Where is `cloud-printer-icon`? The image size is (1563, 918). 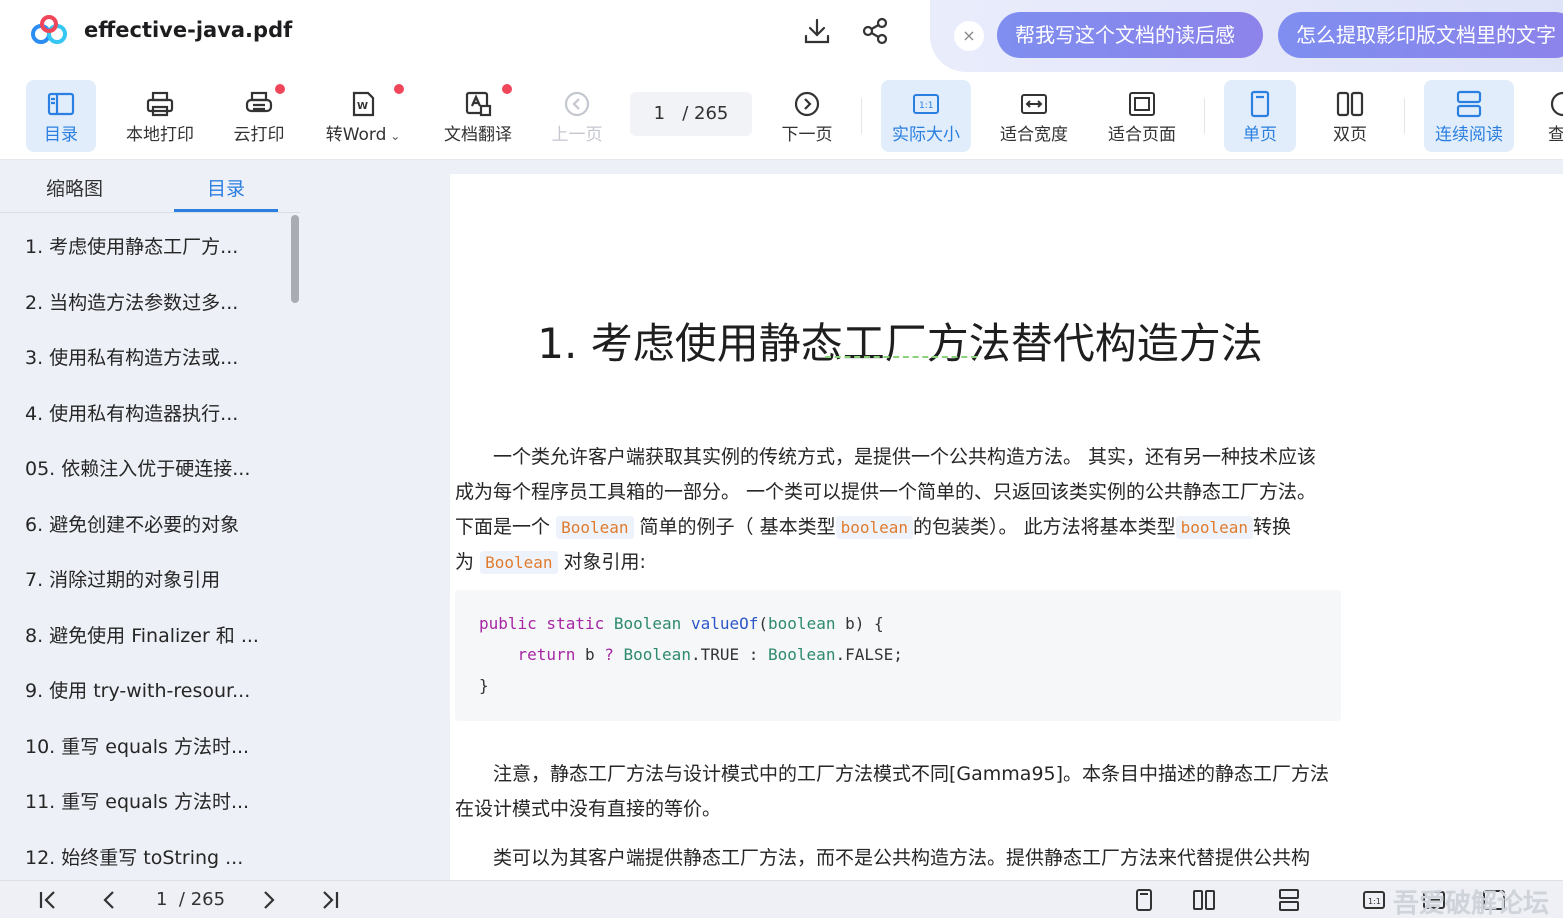
cloud-printer-icon is located at coordinates (259, 102).